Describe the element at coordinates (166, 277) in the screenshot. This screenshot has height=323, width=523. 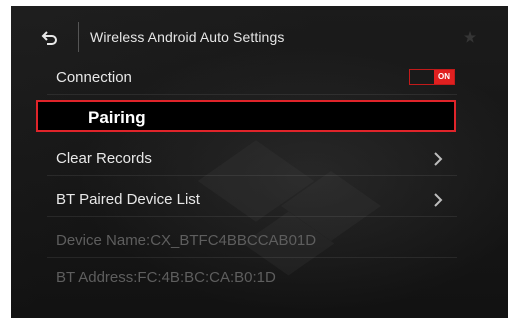
I see `bt-address-label: BT Address:FC:4B:BC:CA:B0:1D` at that location.